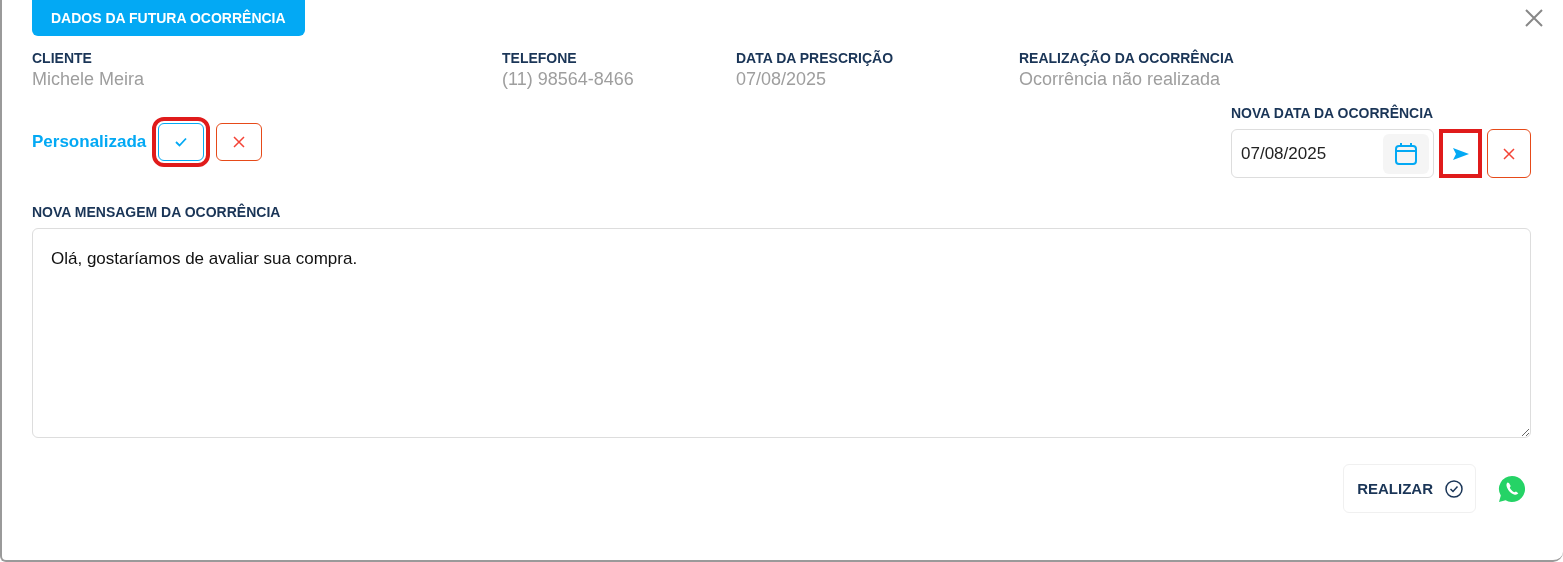 Image resolution: width=1563 pixels, height=562 pixels. What do you see at coordinates (1333, 113) in the screenshot?
I see `field-label: NOVA DATA DA OCORRÊNCIA` at bounding box center [1333, 113].